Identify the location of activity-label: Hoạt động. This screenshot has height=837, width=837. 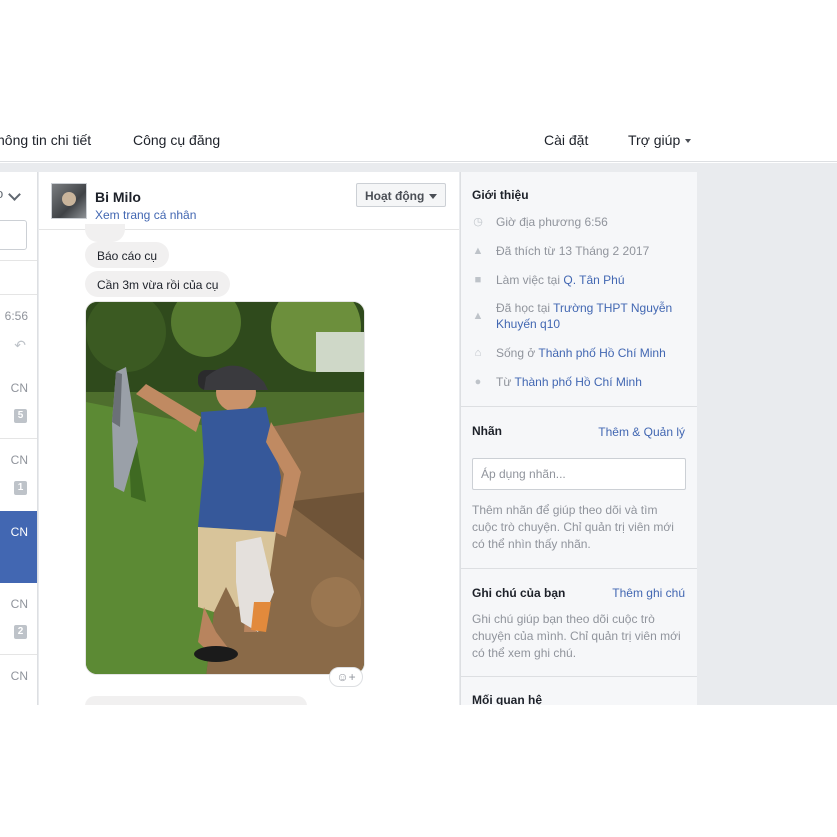
(395, 196).